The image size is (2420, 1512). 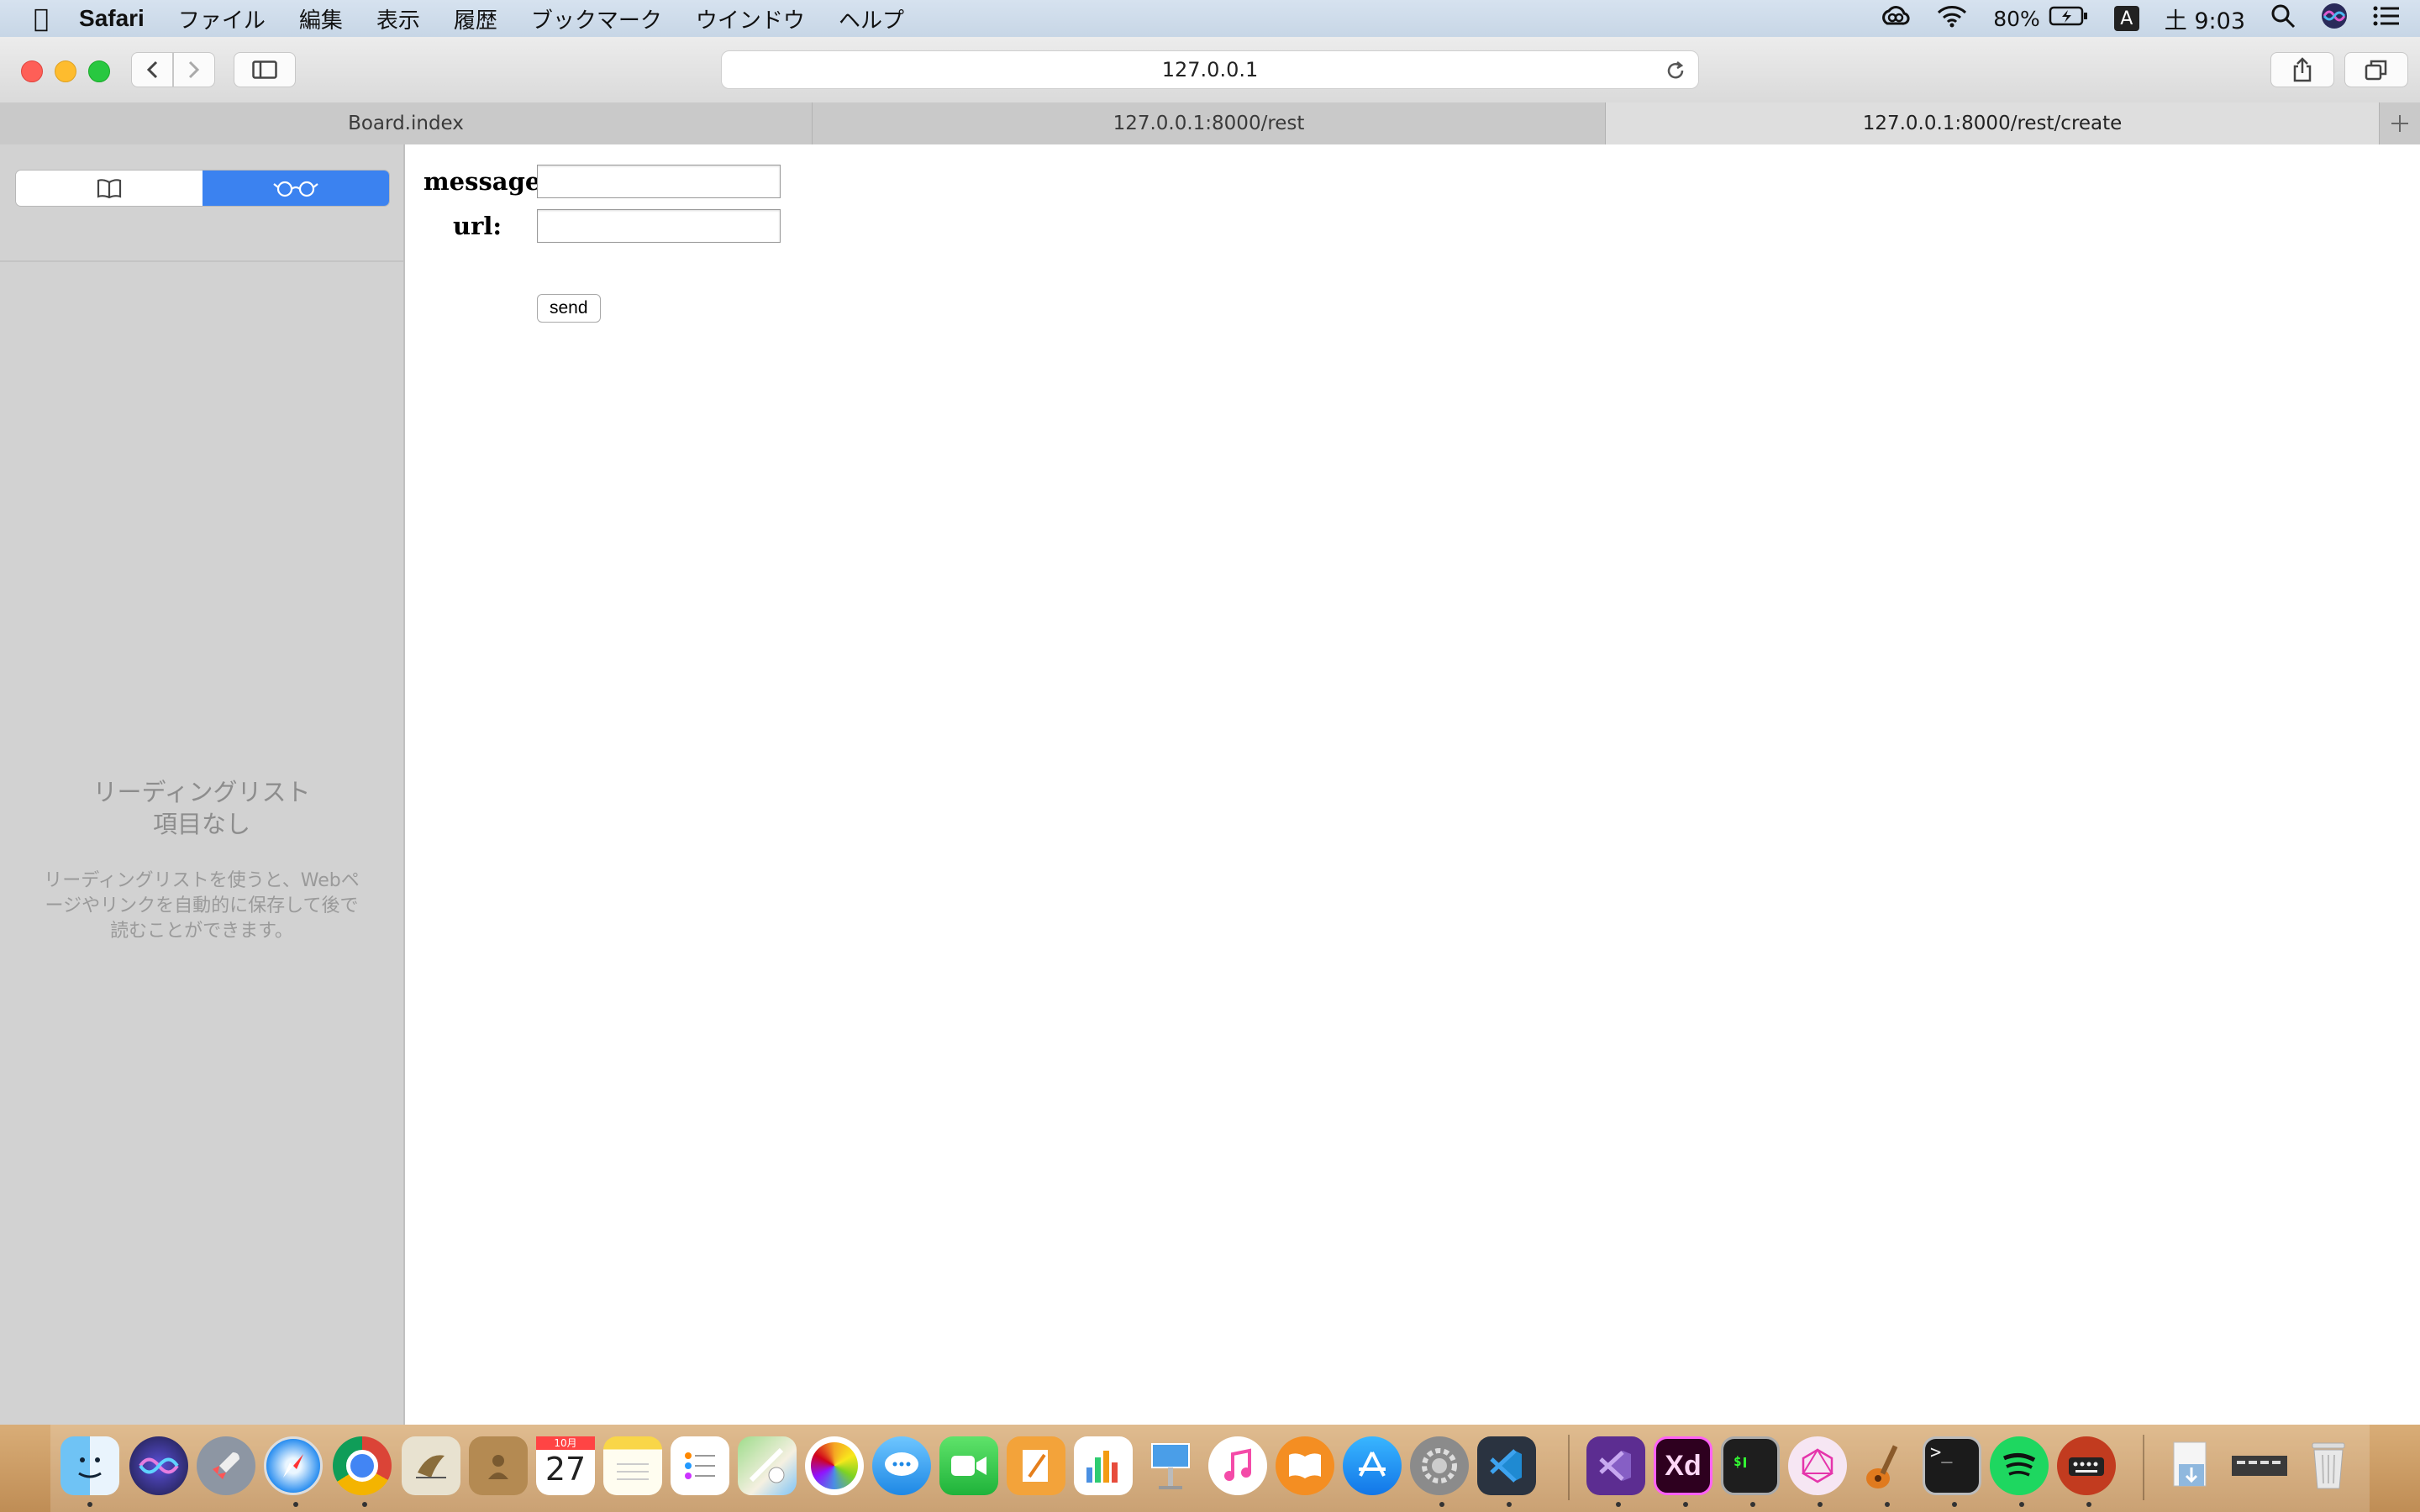 I want to click on calendar-icon: 10月 27, so click(x=566, y=1465).